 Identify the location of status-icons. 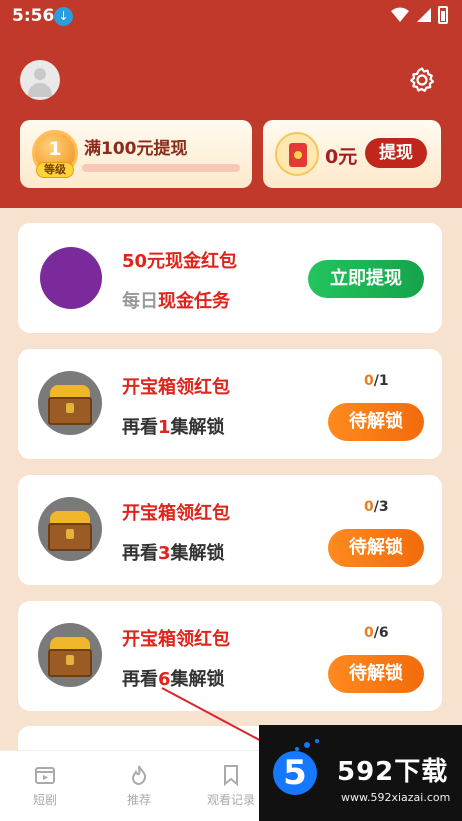
(419, 15).